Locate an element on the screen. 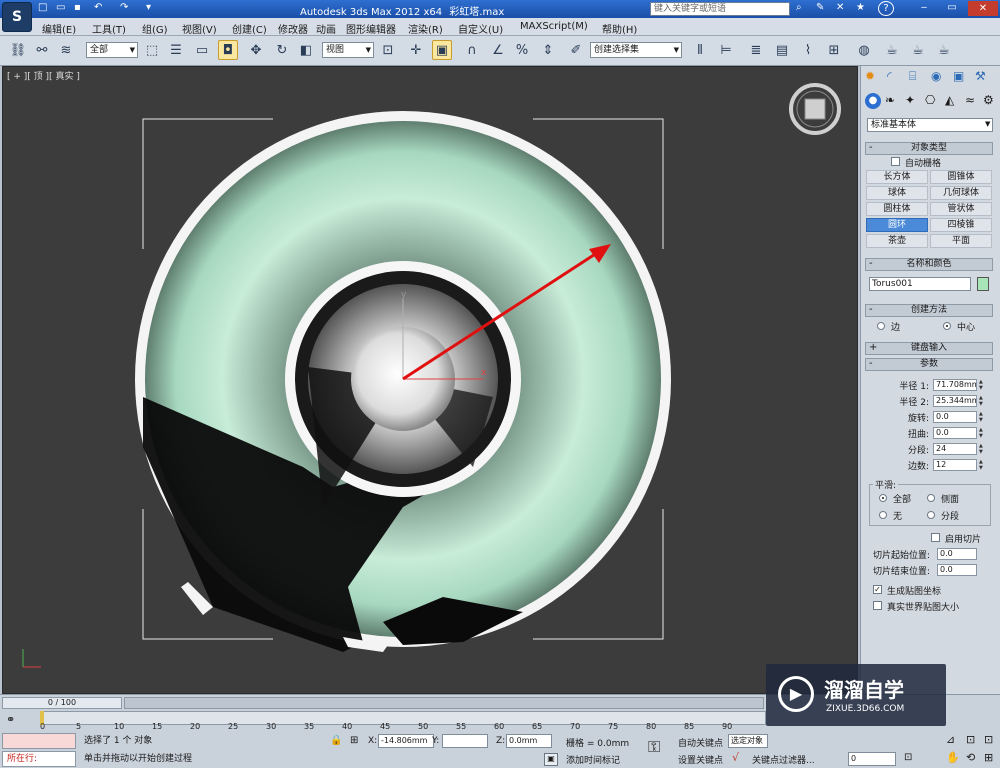 The width and height of the screenshot is (1000, 768). menu-help: 帮助(H) is located at coordinates (619, 28).